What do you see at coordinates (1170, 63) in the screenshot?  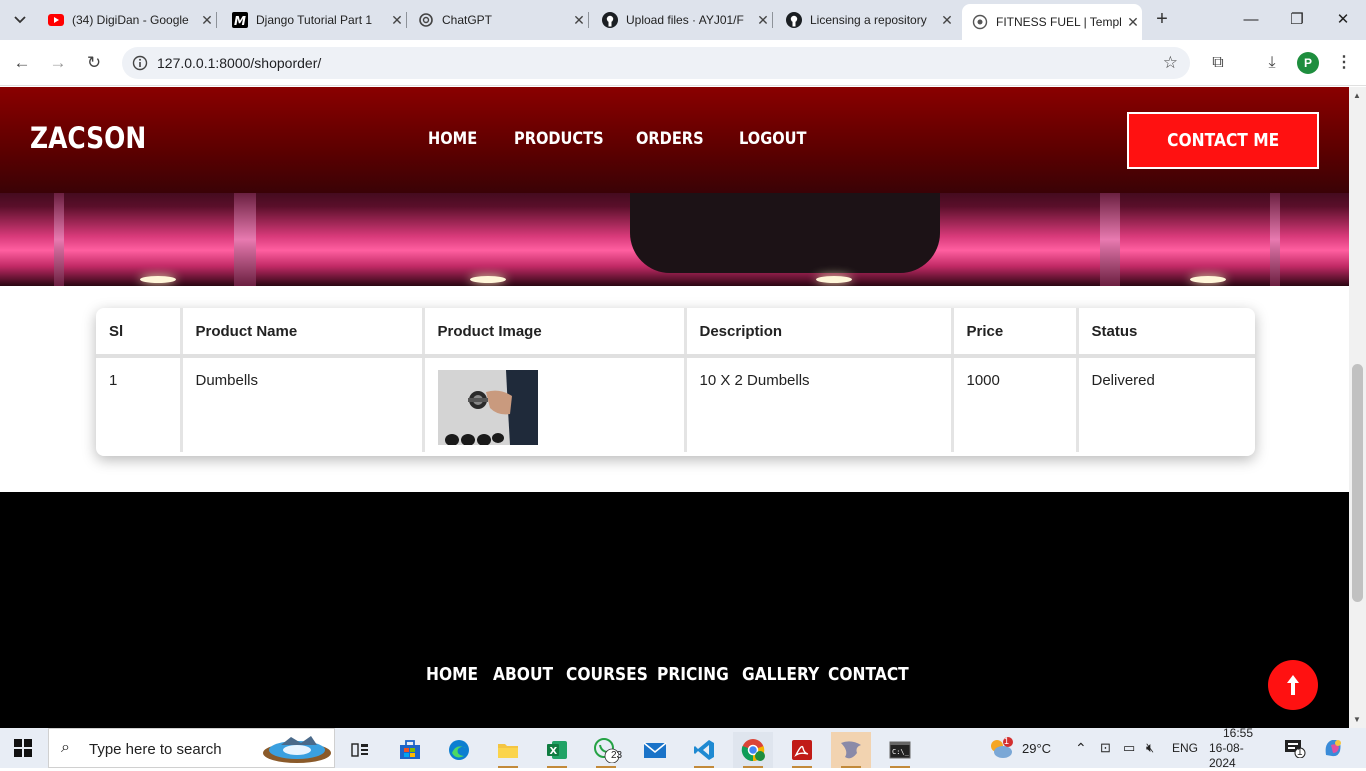 I see `bookmark-star-icon: ☆` at bounding box center [1170, 63].